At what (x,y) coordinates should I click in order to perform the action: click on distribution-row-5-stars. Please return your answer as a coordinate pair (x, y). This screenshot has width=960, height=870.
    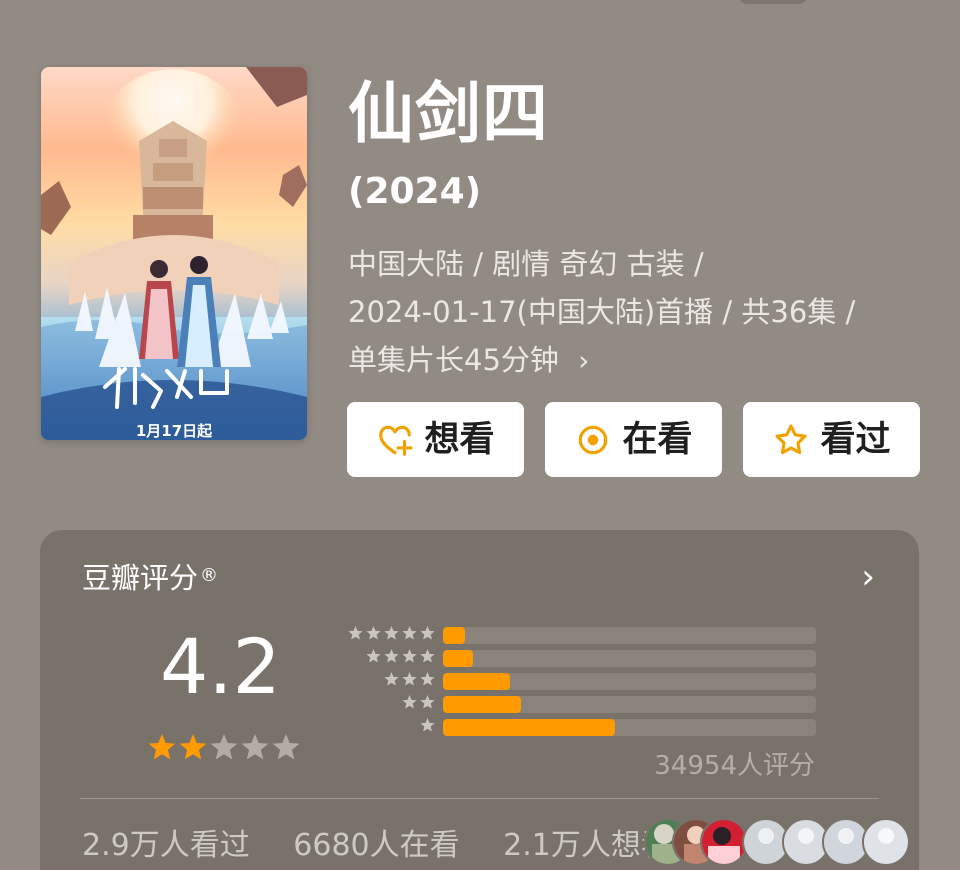
    Looking at the image, I should click on (579, 635).